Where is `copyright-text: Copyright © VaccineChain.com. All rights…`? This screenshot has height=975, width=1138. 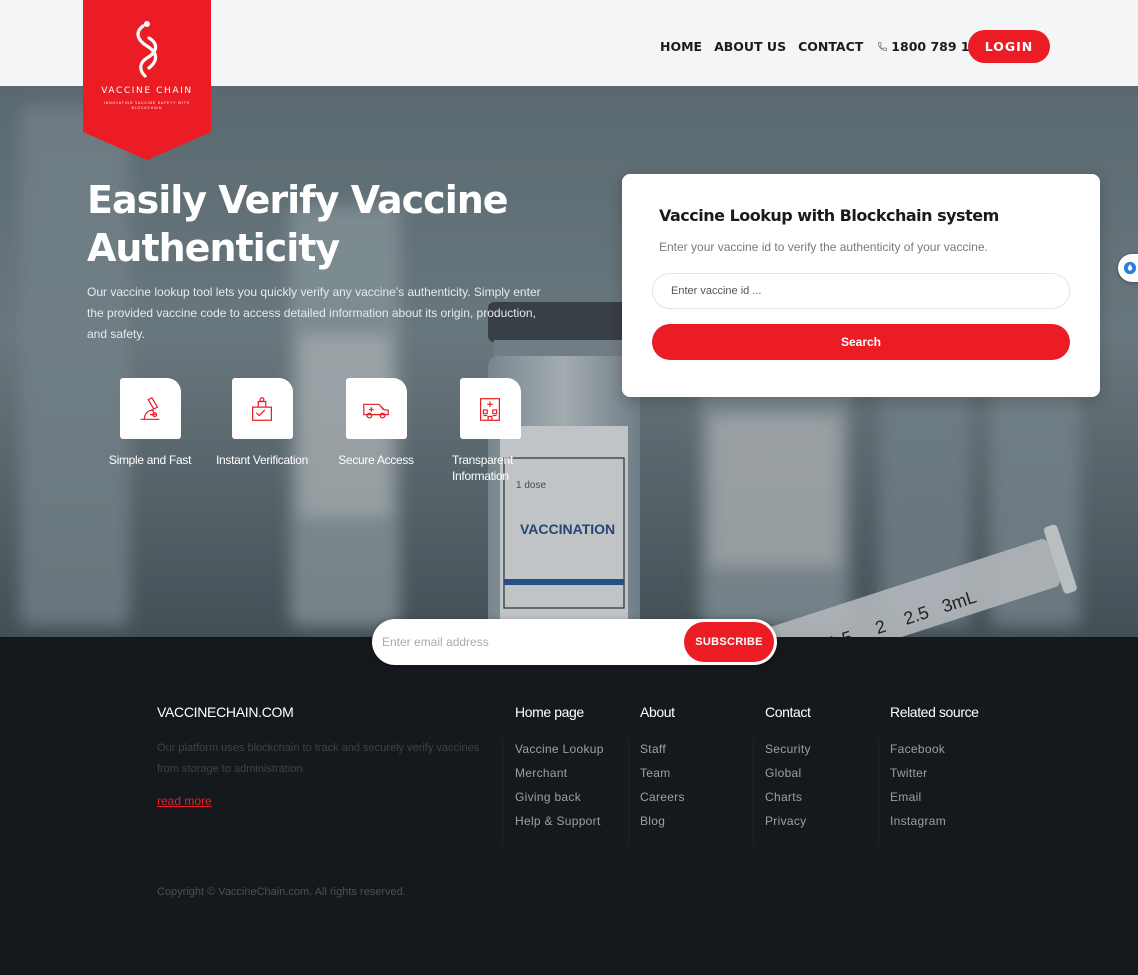
copyright-text: Copyright © VaccineChain.com. All rights… is located at coordinates (281, 892).